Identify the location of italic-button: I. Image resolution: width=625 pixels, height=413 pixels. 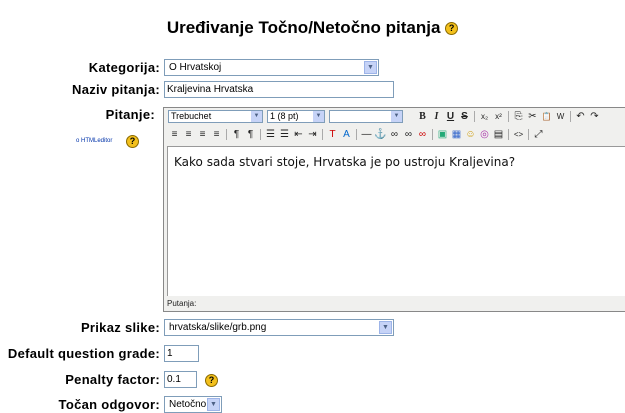
(436, 116).